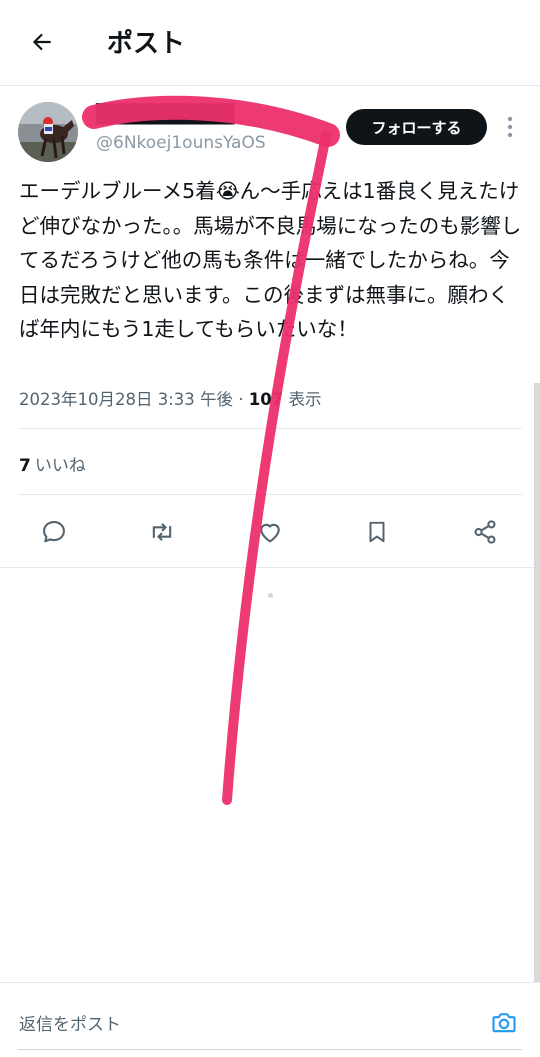 The height and width of the screenshot is (1057, 540). What do you see at coordinates (270, 43) in the screenshot?
I see `top-bar: ポスト` at bounding box center [270, 43].